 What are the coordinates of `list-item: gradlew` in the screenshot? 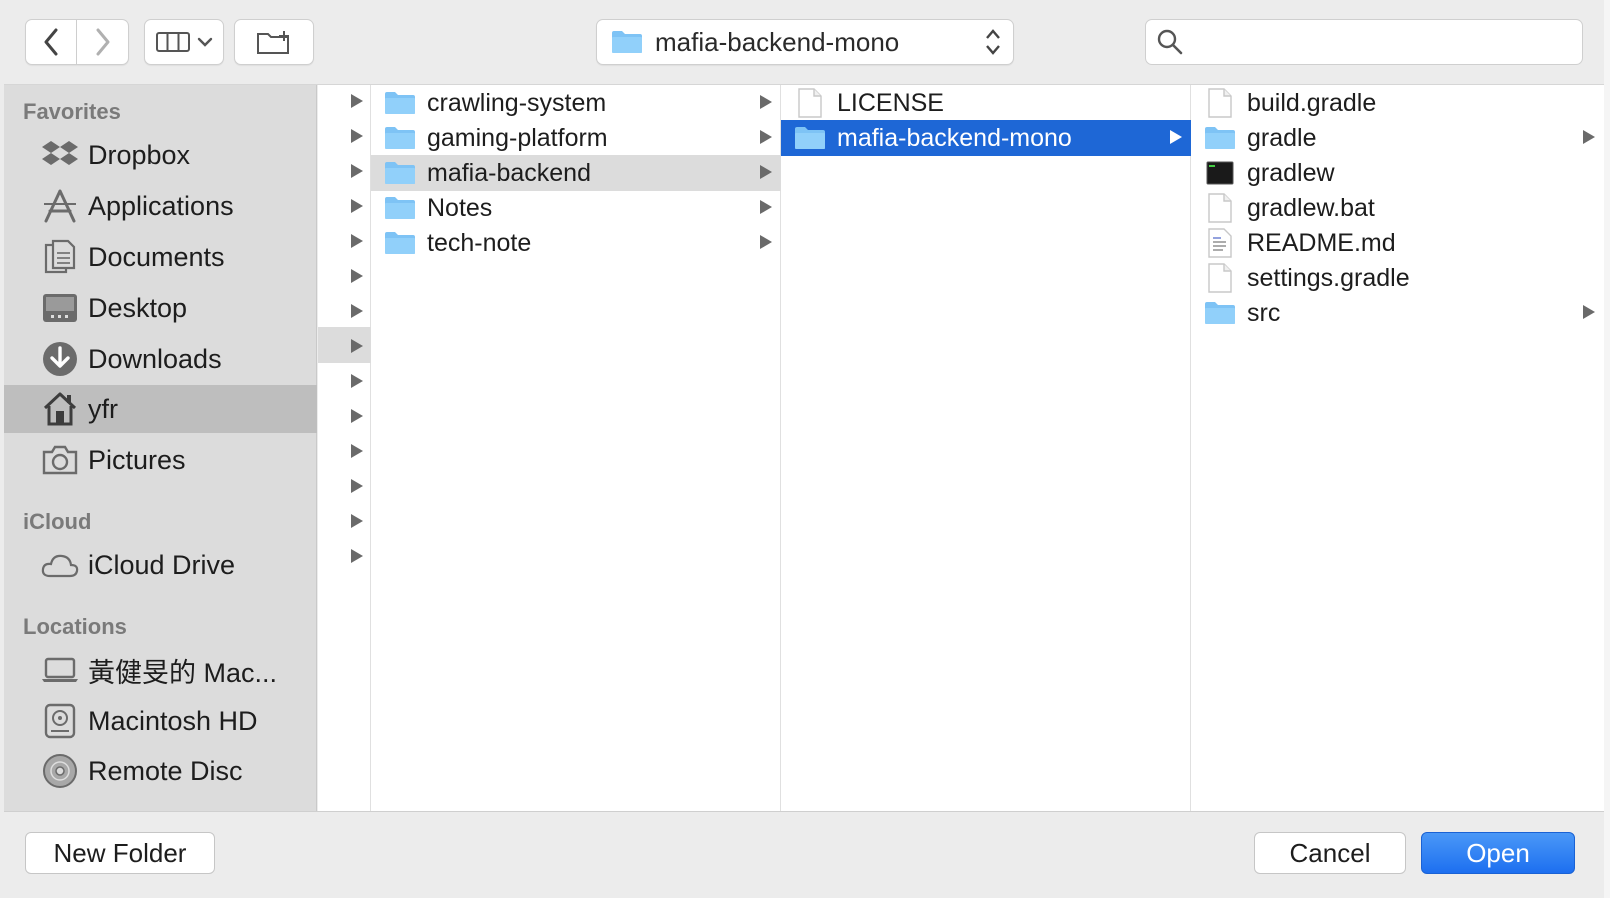 It's located at (1397, 173).